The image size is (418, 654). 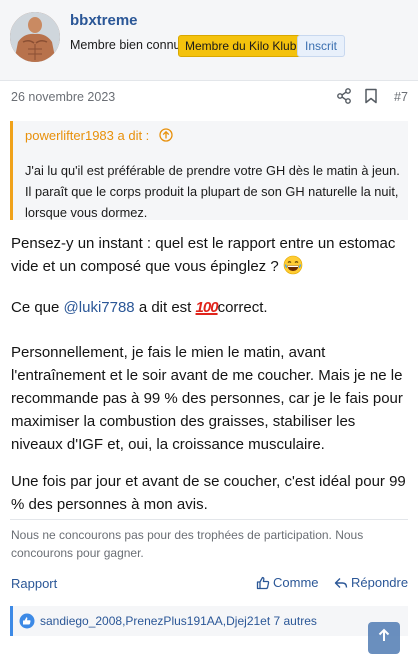 I want to click on report-link: Rapport, so click(x=34, y=583).